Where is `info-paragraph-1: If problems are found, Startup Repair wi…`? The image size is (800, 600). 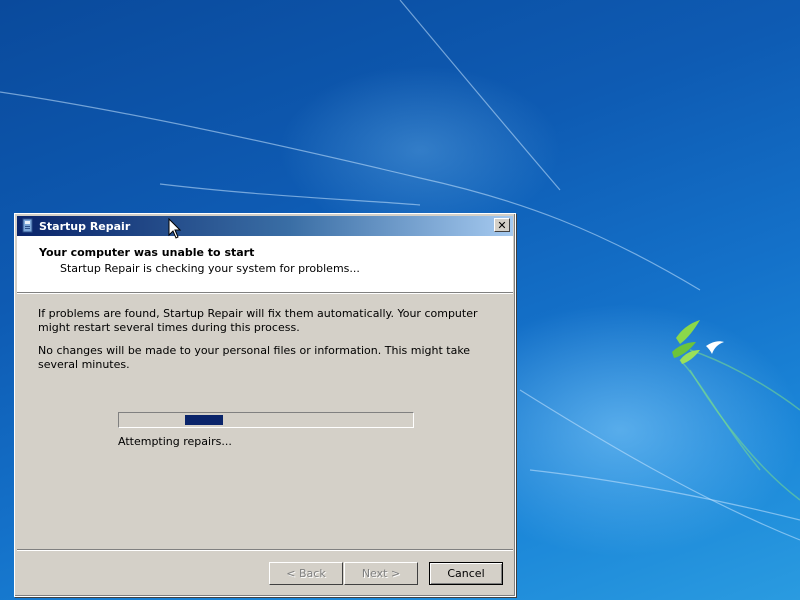 info-paragraph-1: If problems are found, Startup Repair wi… is located at coordinates (258, 320).